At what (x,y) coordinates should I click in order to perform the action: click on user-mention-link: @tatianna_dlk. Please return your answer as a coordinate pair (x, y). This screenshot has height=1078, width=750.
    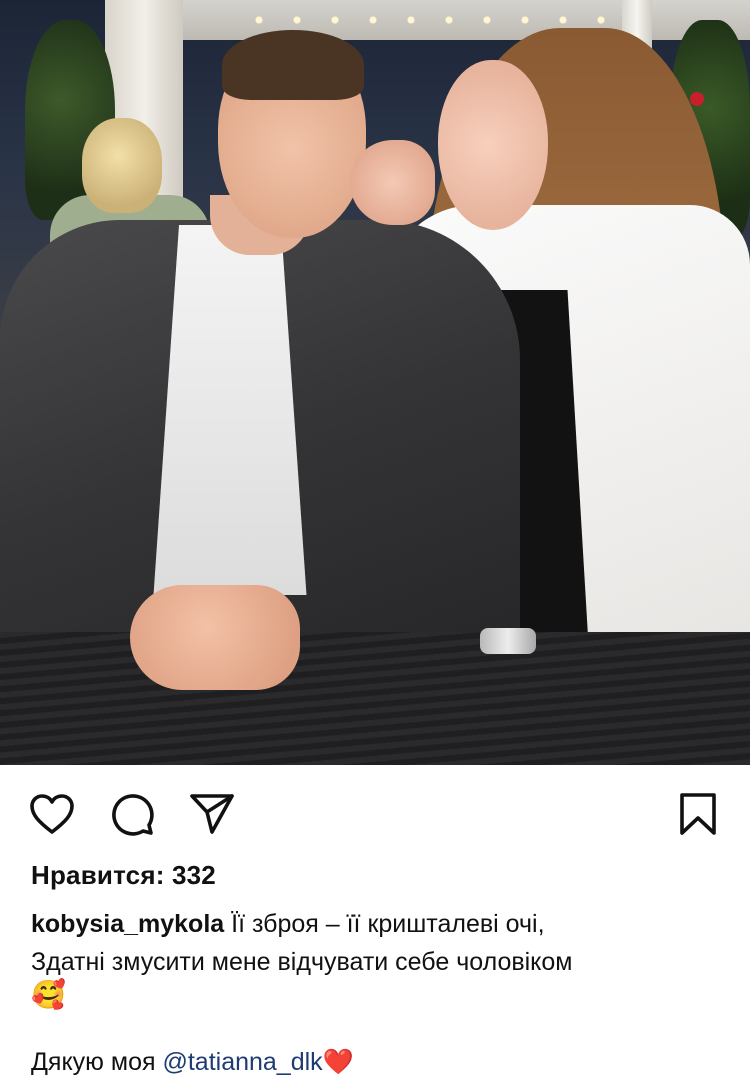
    Looking at the image, I should click on (242, 1062).